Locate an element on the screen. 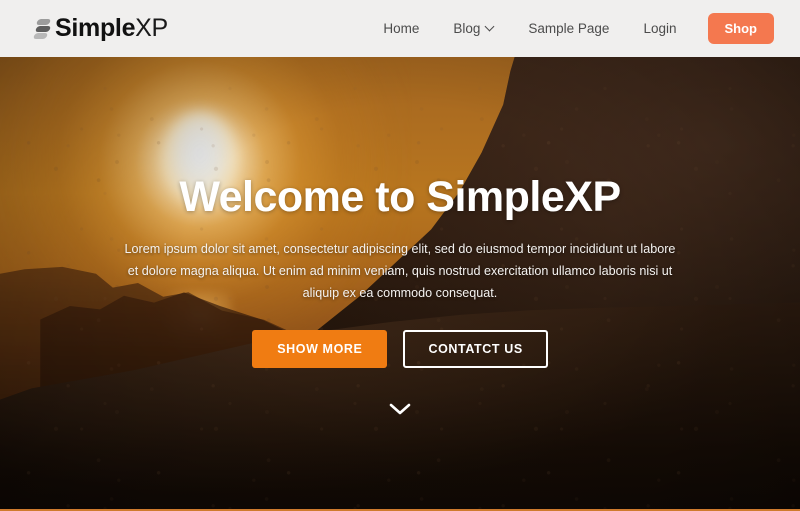 The height and width of the screenshot is (511, 800). main-navigation: Home Blog Sample Page Login Shop is located at coordinates (570, 28).